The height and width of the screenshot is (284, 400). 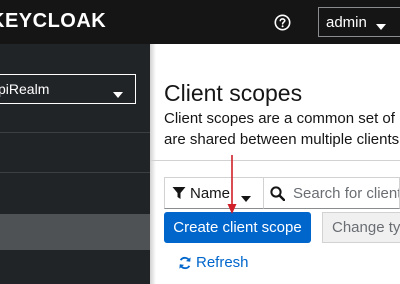 I want to click on user-menu-label: admin, so click(x=346, y=22).